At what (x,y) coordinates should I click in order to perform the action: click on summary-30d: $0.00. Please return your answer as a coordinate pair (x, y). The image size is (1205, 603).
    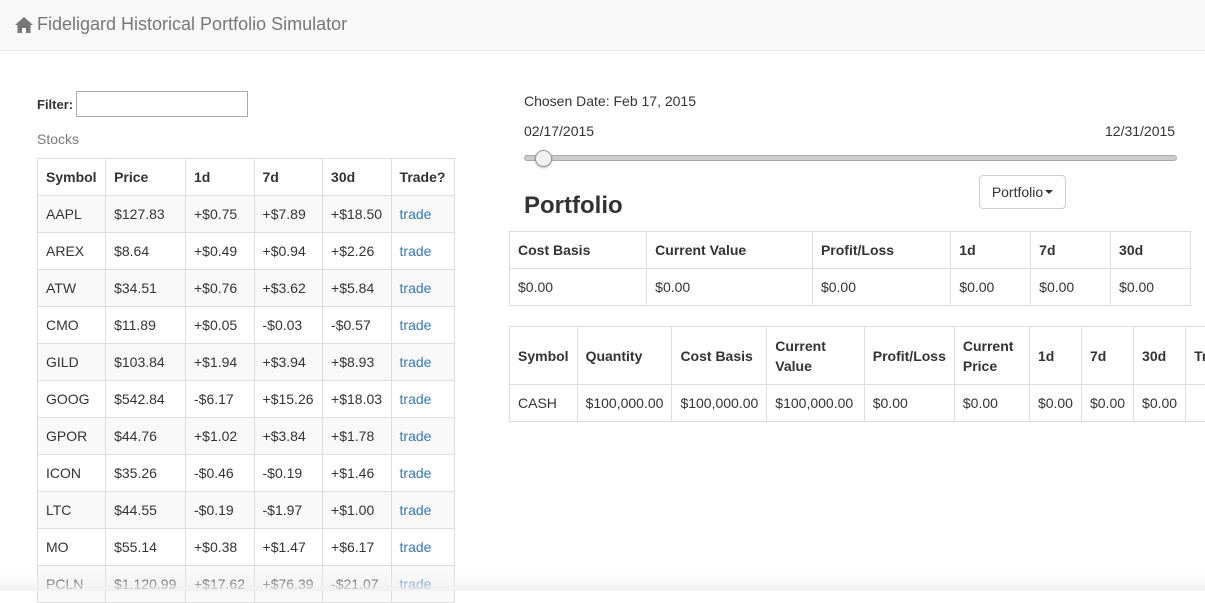
    Looking at the image, I should click on (1151, 287).